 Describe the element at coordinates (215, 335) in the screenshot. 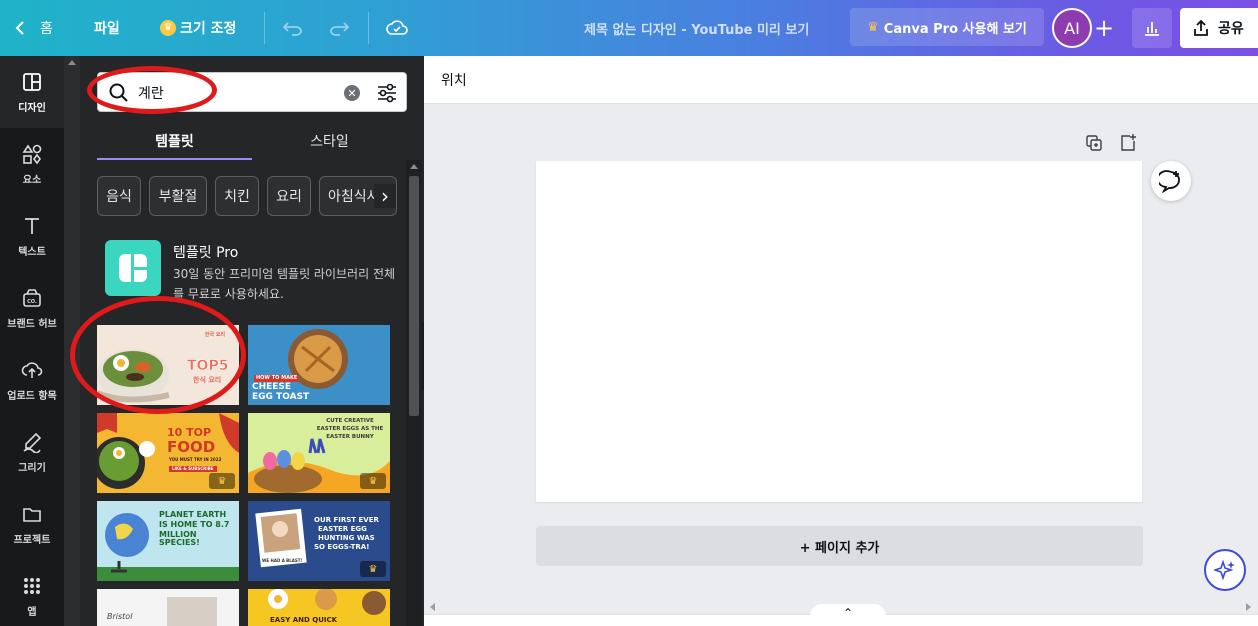

I see `template-subtitle: 한국 요리` at that location.